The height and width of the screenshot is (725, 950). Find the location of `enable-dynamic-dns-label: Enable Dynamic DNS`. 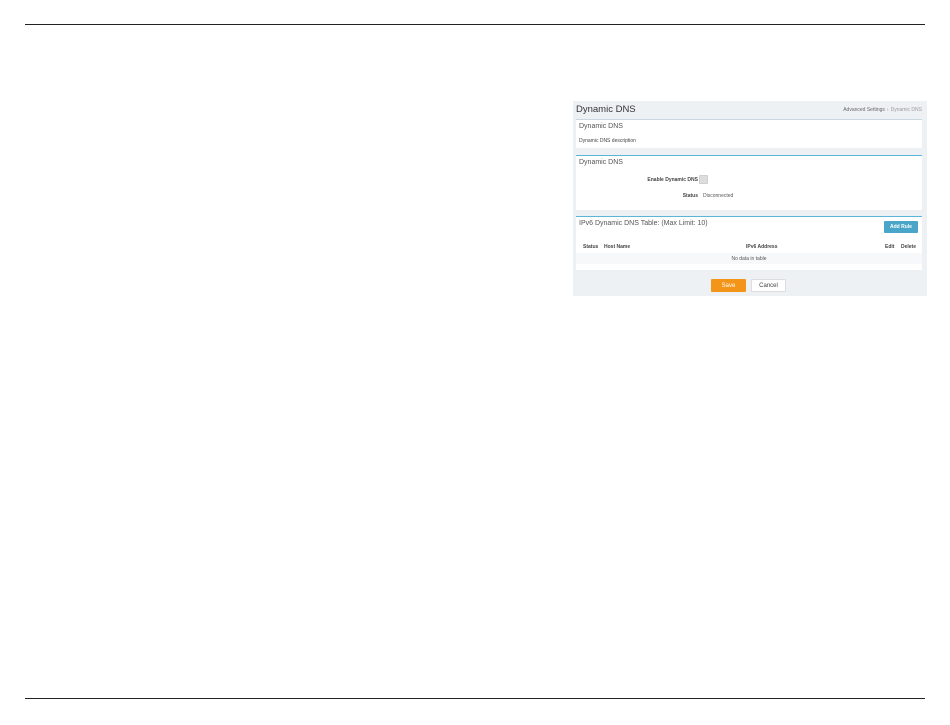

enable-dynamic-dns-label: Enable Dynamic DNS is located at coordinates (672, 180).